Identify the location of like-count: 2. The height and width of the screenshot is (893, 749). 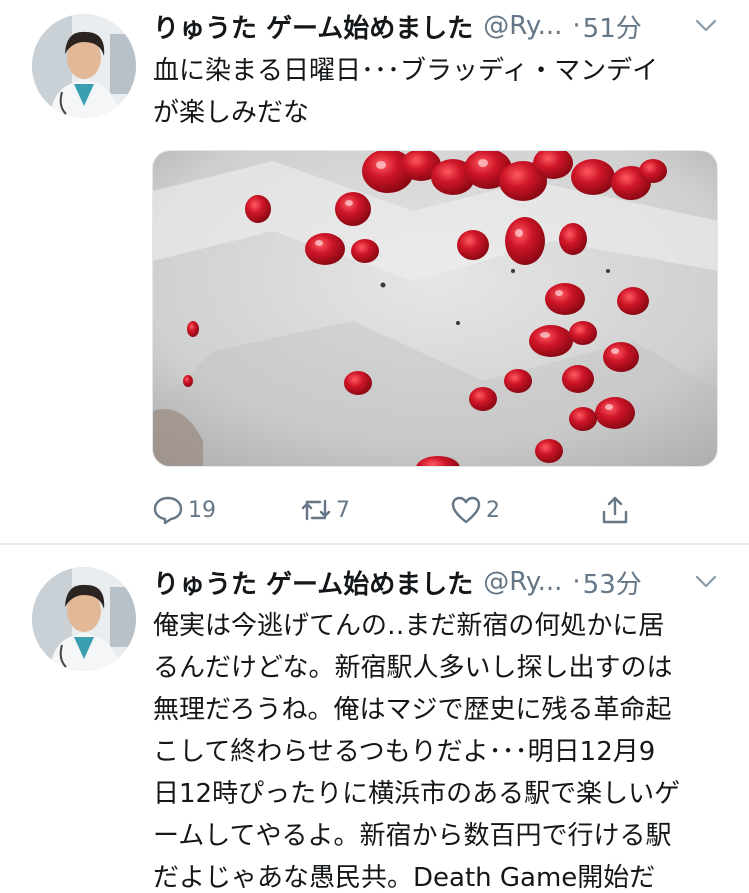
(493, 510).